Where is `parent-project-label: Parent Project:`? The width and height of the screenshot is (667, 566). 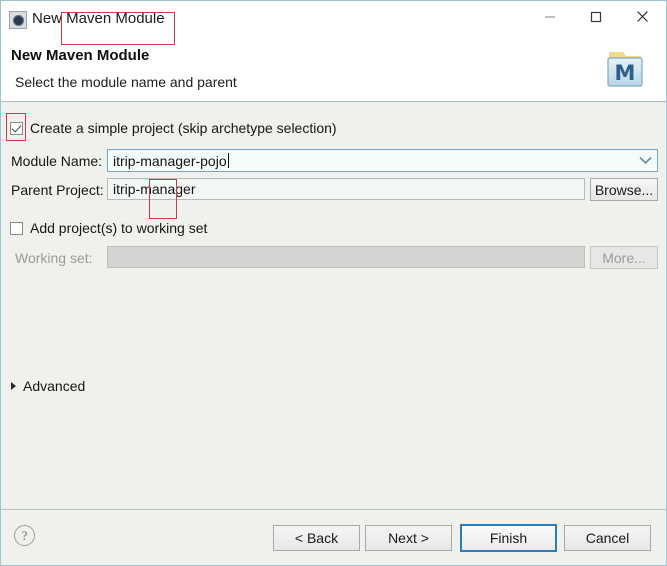 parent-project-label: Parent Project: is located at coordinates (57, 190).